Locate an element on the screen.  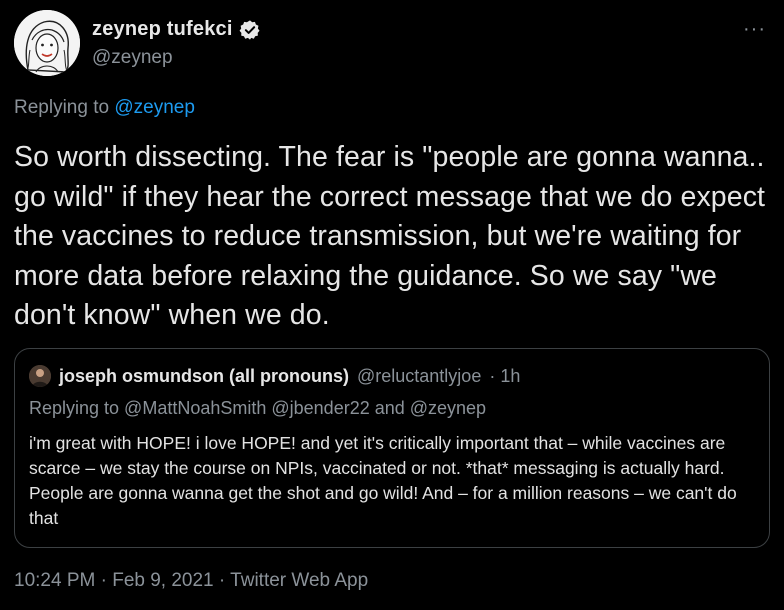
ellipsis-icon: ··· is located at coordinates (754, 29).